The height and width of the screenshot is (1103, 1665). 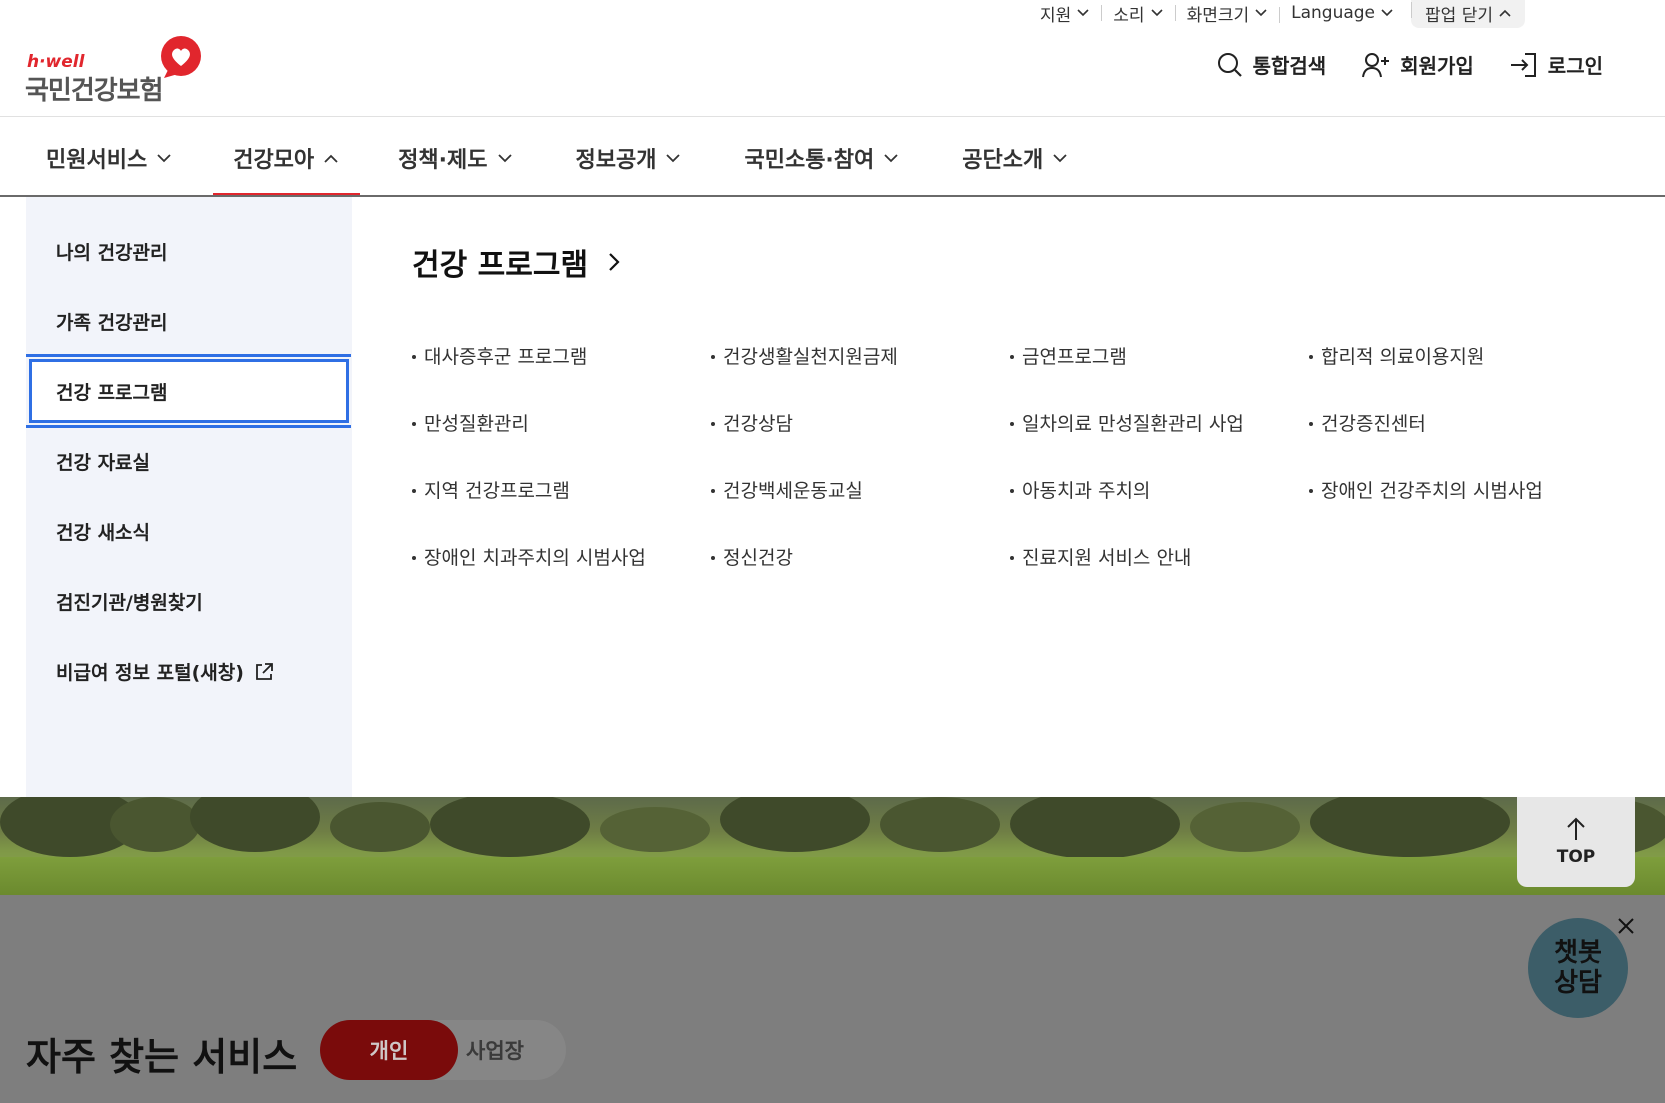 I want to click on screen-size-menu: 화면크기, so click(x=1227, y=13).